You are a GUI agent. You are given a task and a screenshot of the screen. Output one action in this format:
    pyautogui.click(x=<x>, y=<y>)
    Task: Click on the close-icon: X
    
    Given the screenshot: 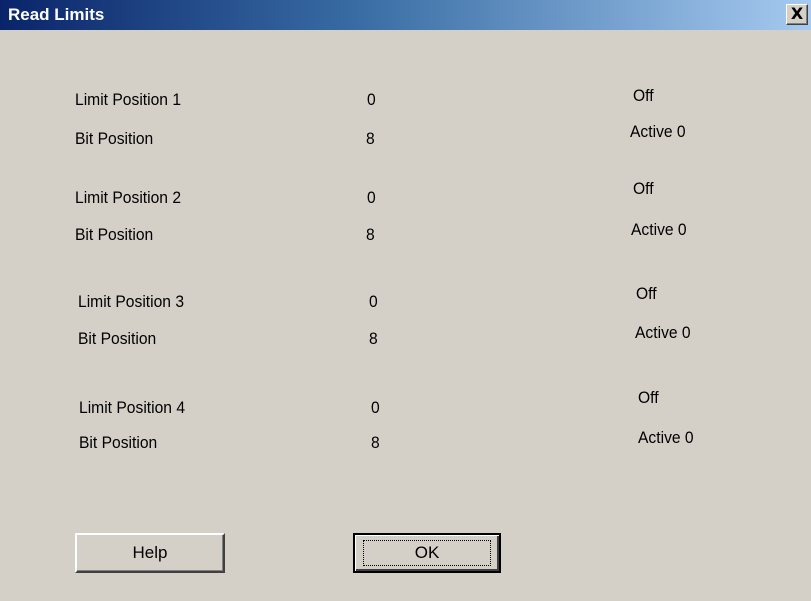 What is the action you would take?
    pyautogui.click(x=797, y=13)
    